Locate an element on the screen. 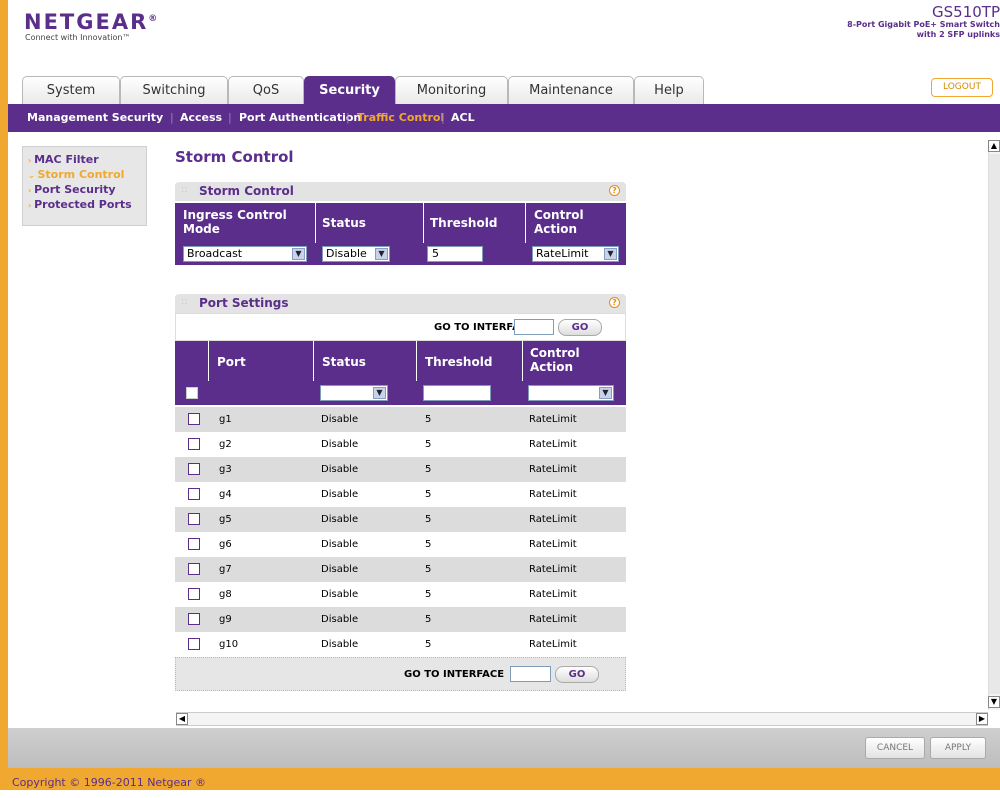  filter-action-select: ▼ is located at coordinates (571, 393).